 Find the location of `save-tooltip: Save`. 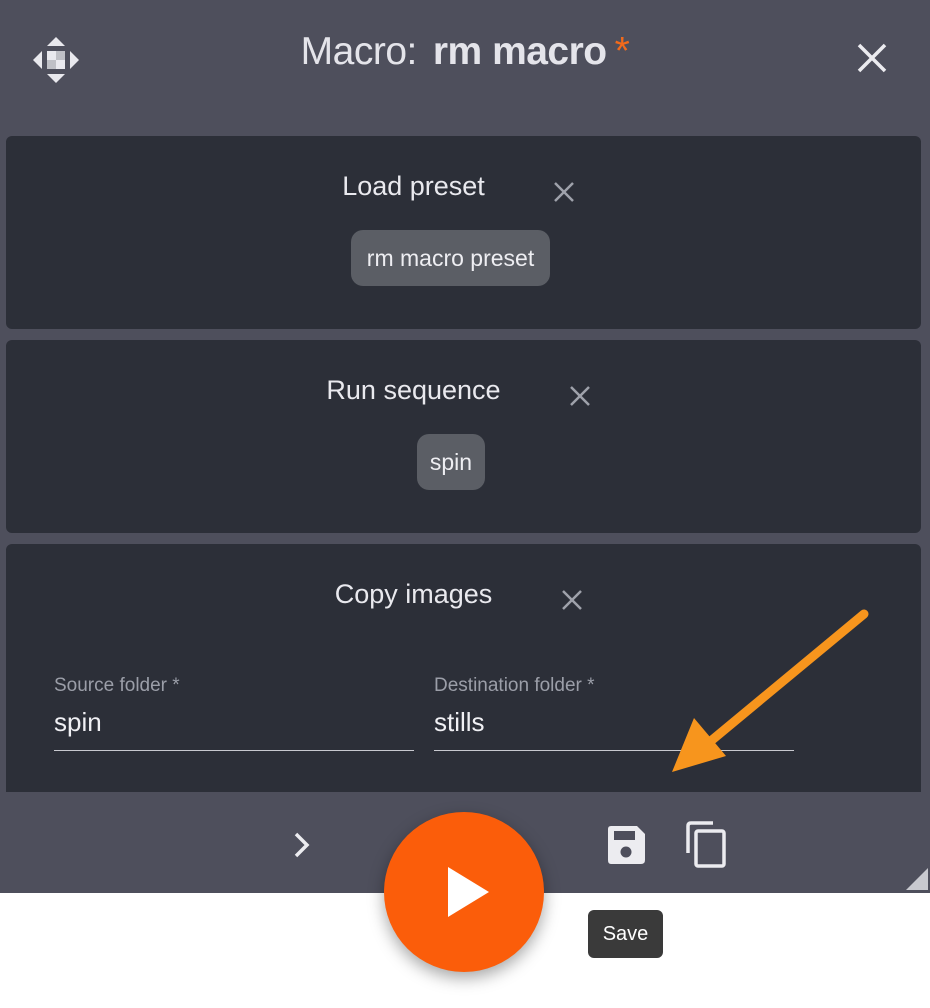

save-tooltip: Save is located at coordinates (625, 934).